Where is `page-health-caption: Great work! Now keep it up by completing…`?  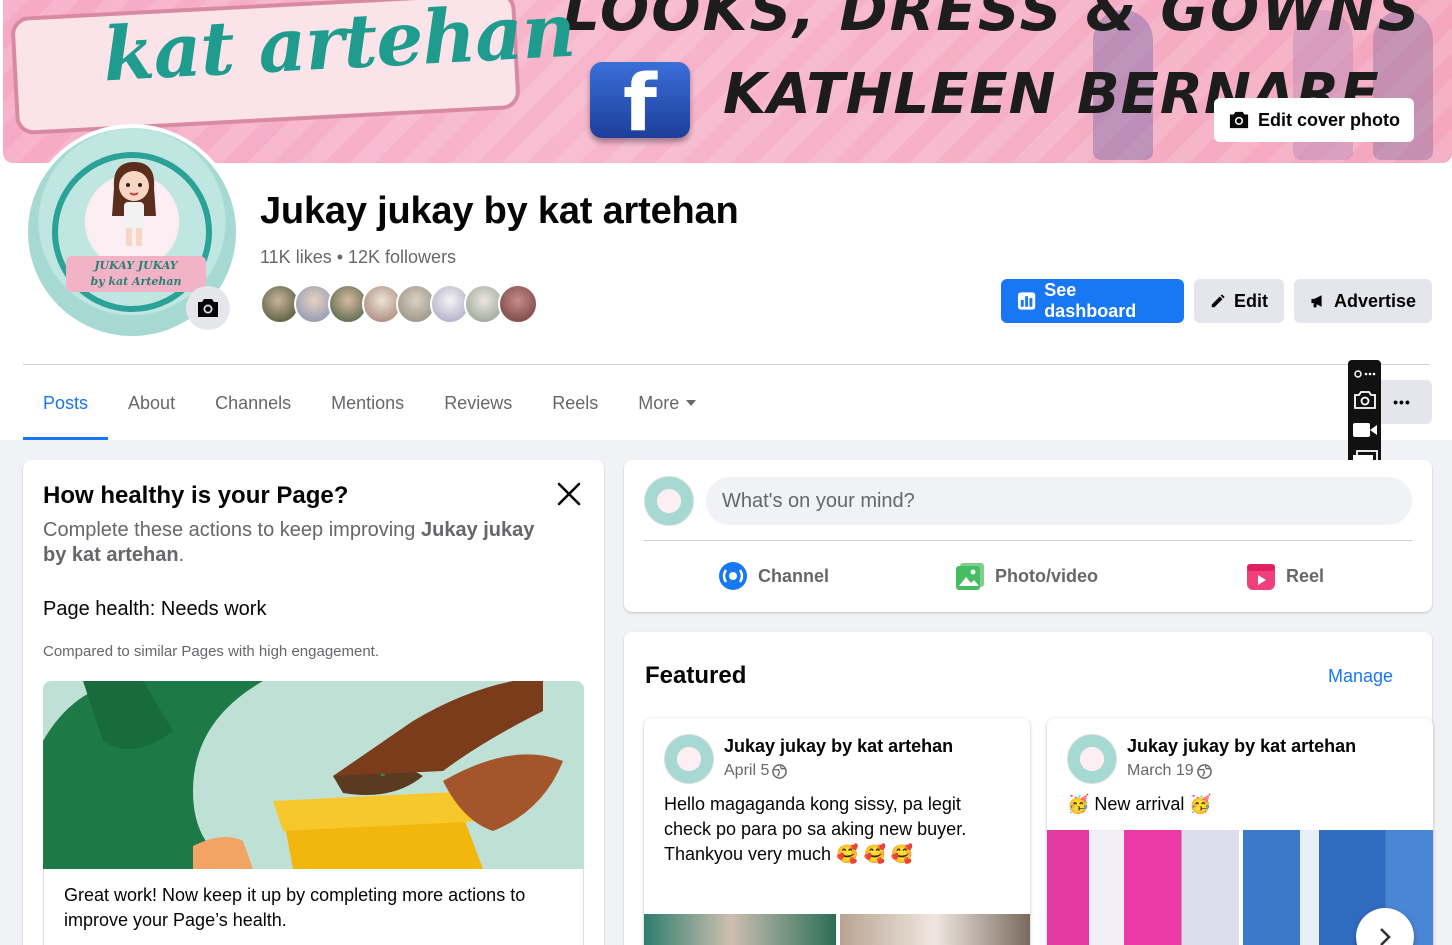 page-health-caption: Great work! Now keep it up by completing… is located at coordinates (313, 907).